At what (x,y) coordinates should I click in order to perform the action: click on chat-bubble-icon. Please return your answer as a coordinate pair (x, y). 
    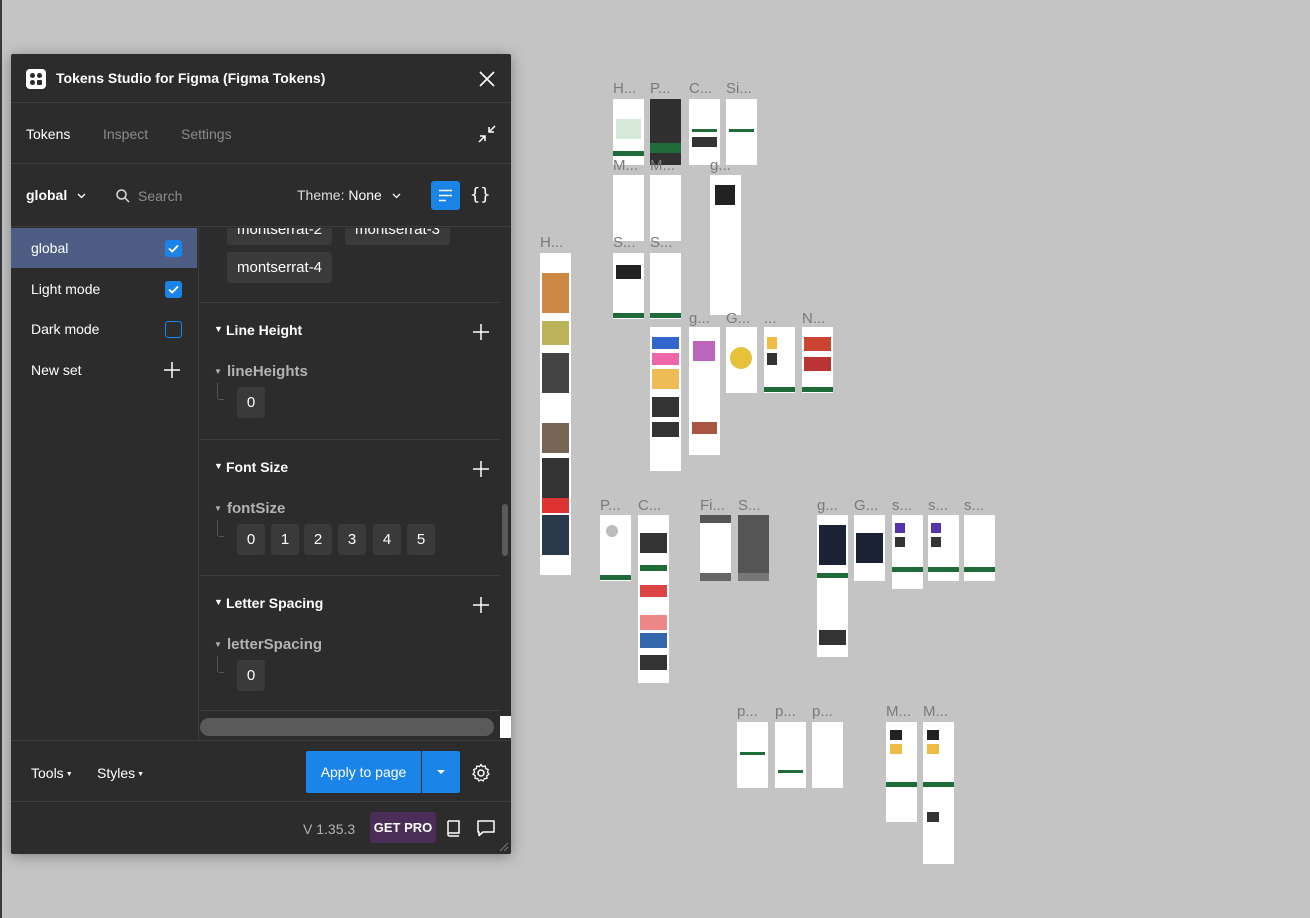
    Looking at the image, I should click on (486, 828).